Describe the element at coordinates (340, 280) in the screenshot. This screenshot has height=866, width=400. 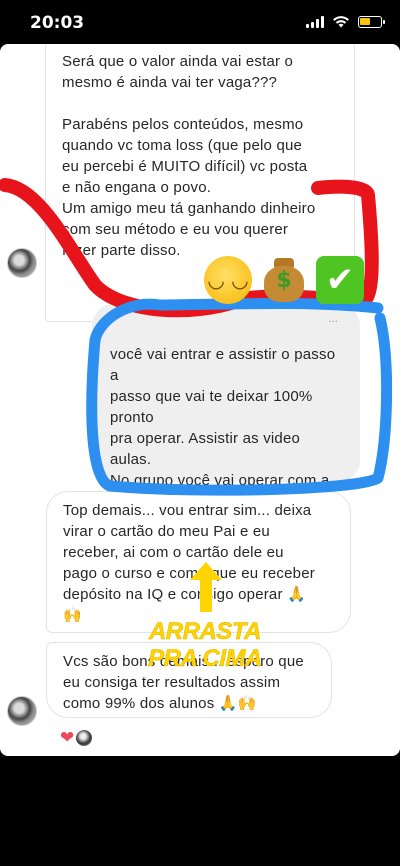
I see `check-mark-icon: ✔` at that location.